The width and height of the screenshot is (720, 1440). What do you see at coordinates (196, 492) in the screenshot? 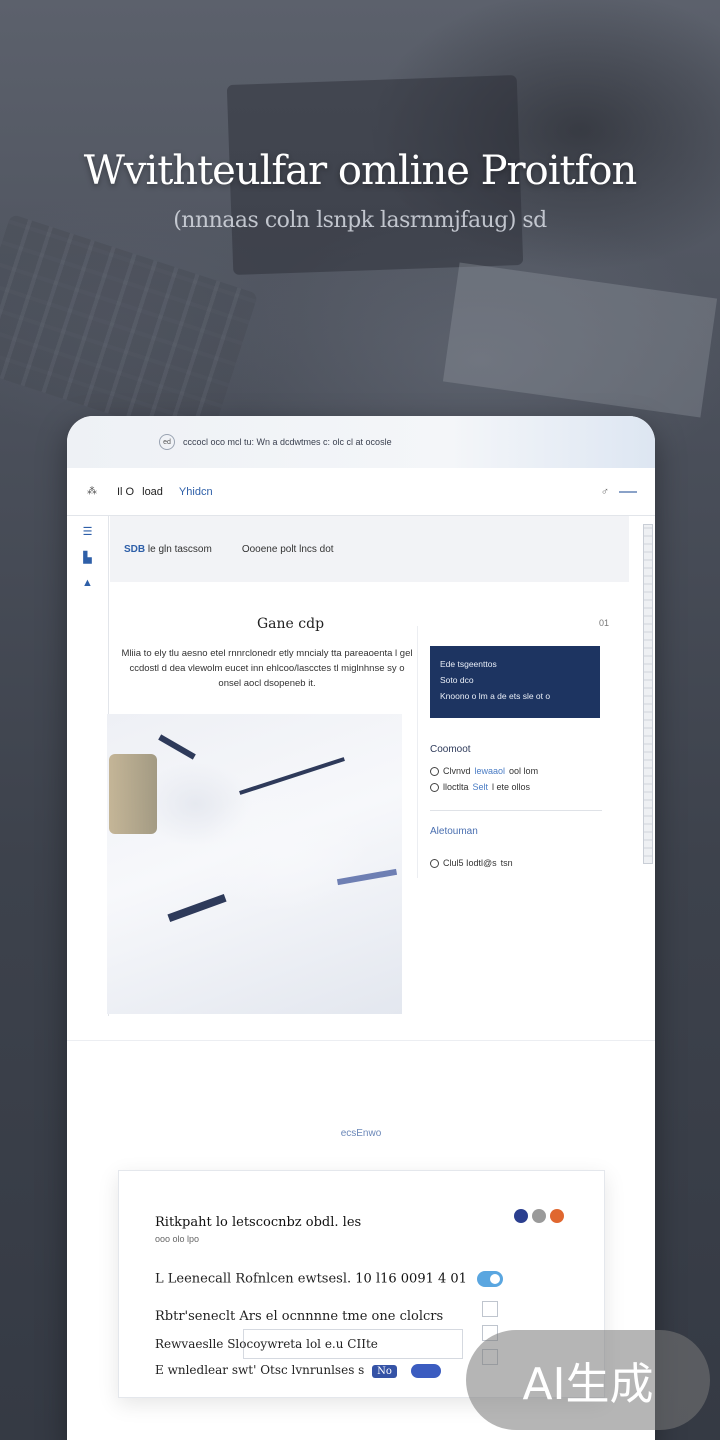
I see `nav-item-3: Yhidcn` at bounding box center [196, 492].